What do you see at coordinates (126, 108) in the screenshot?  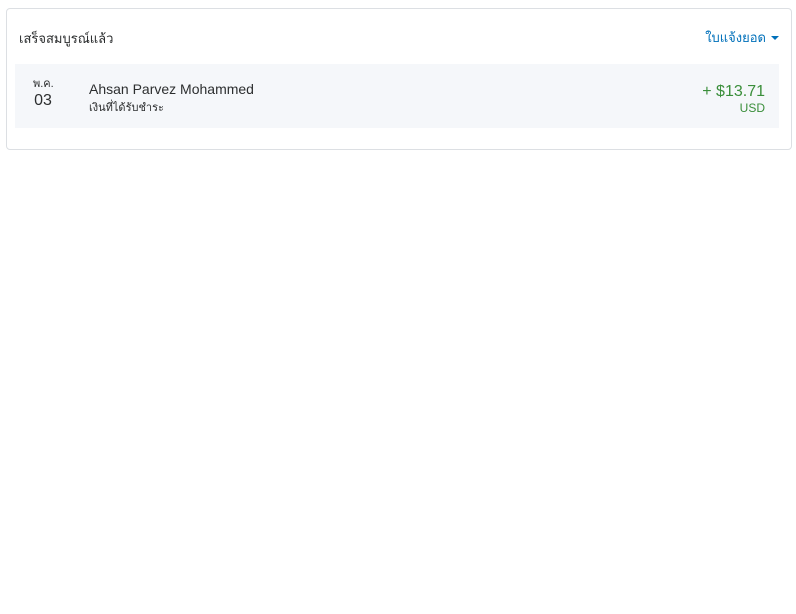 I see `transaction-description: เงินที่ได้รับชำระ` at bounding box center [126, 108].